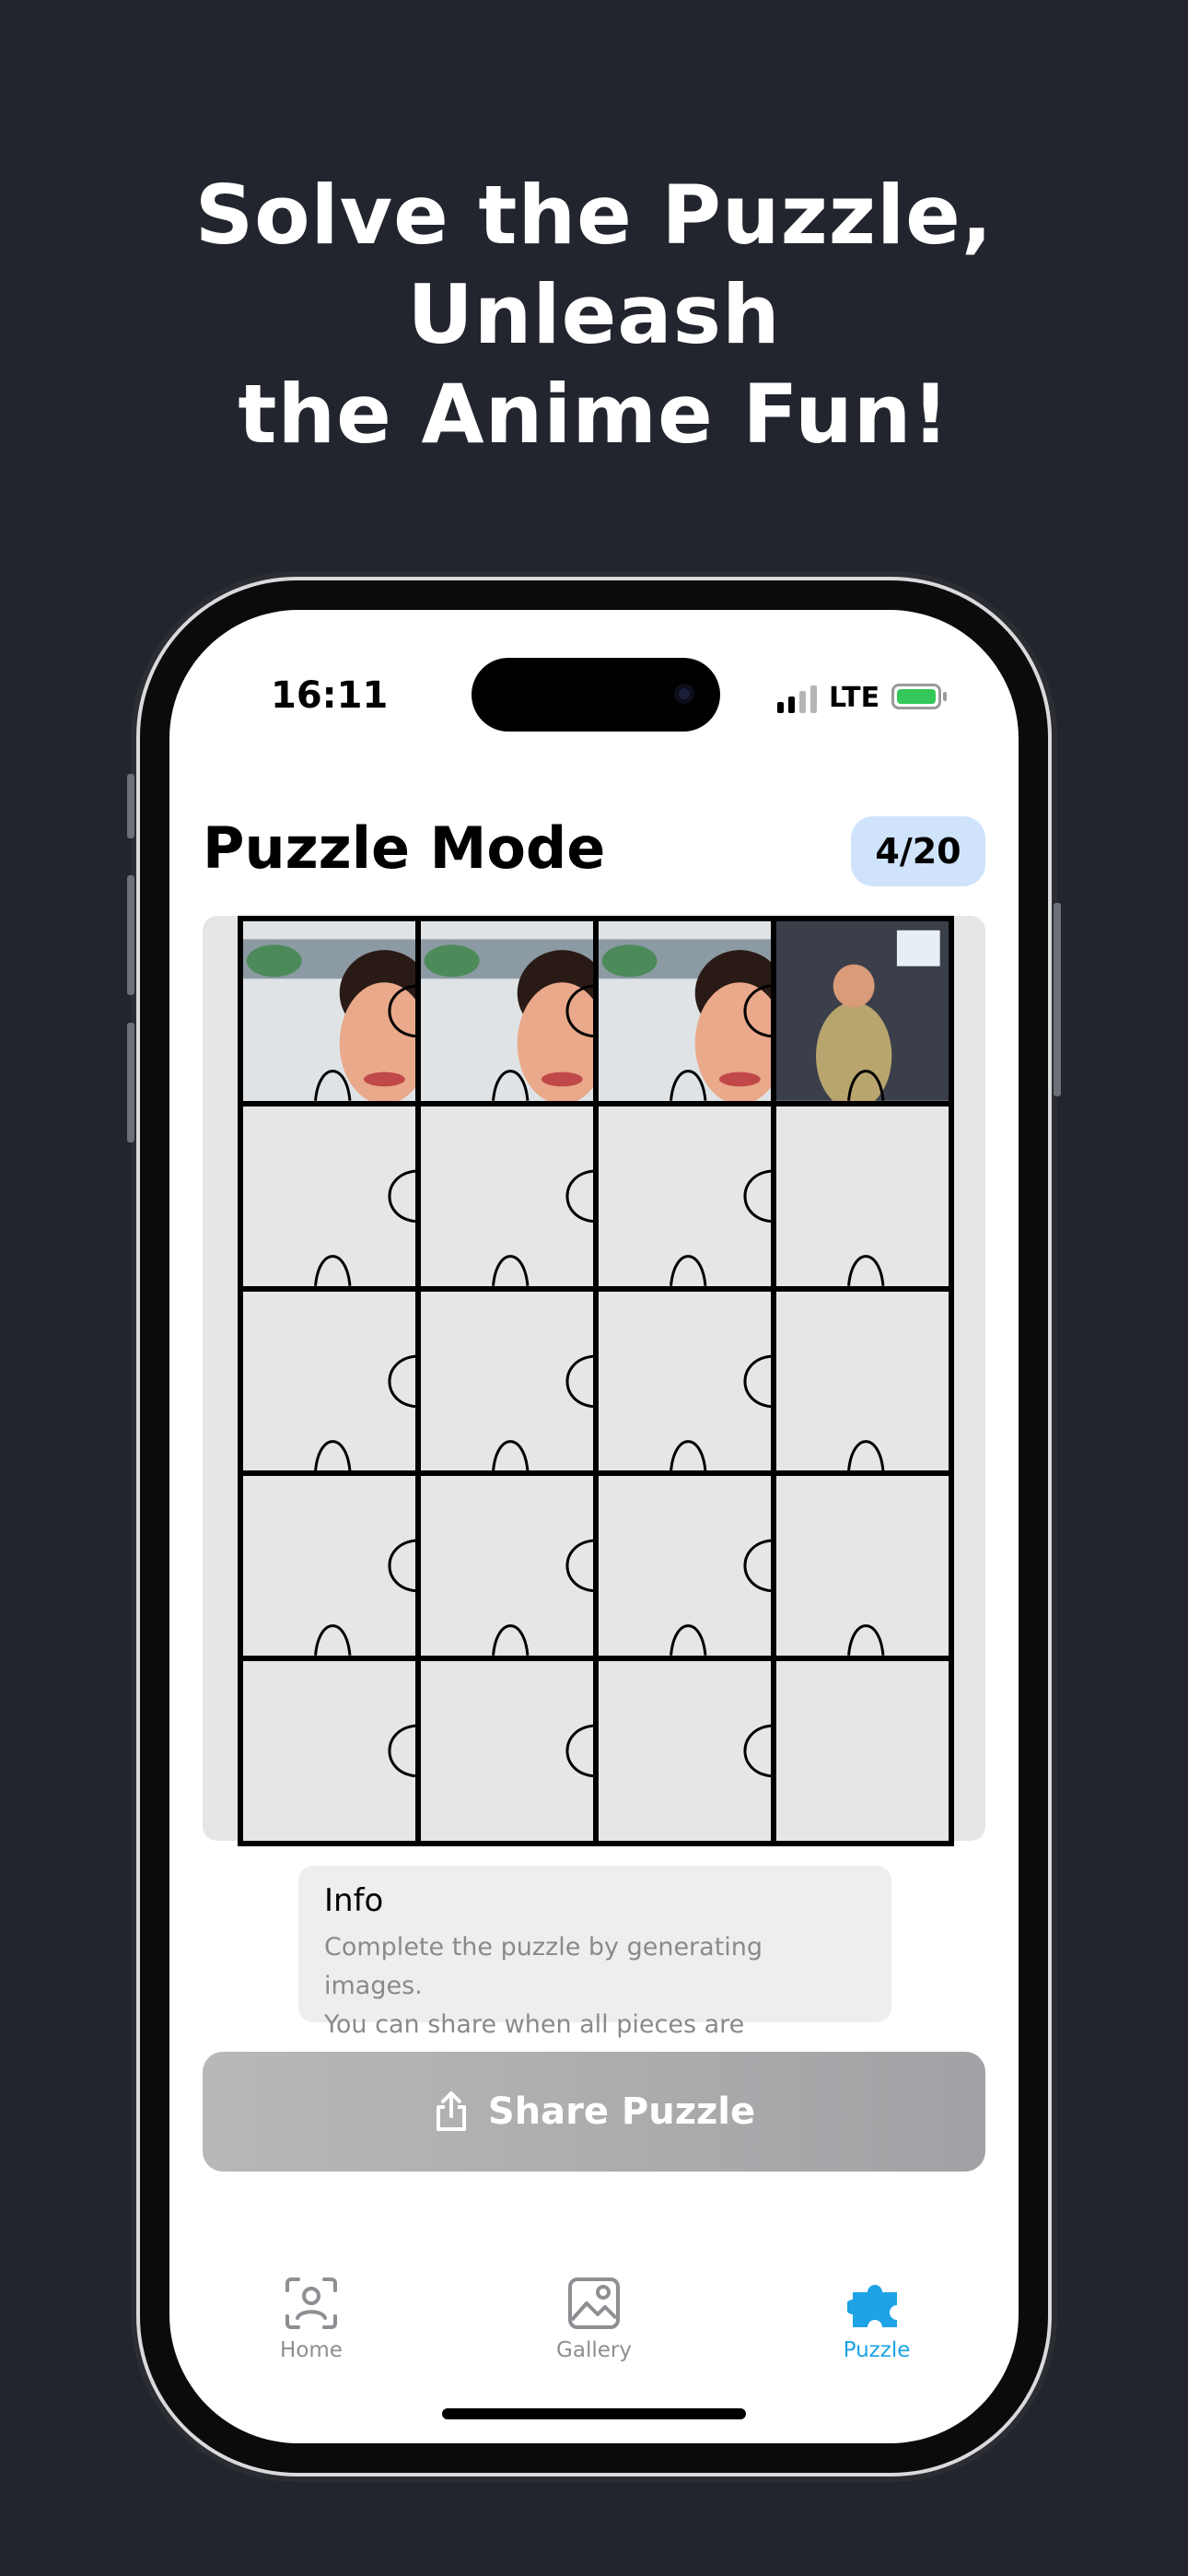 The image size is (1188, 2576). I want to click on front-camera, so click(684, 694).